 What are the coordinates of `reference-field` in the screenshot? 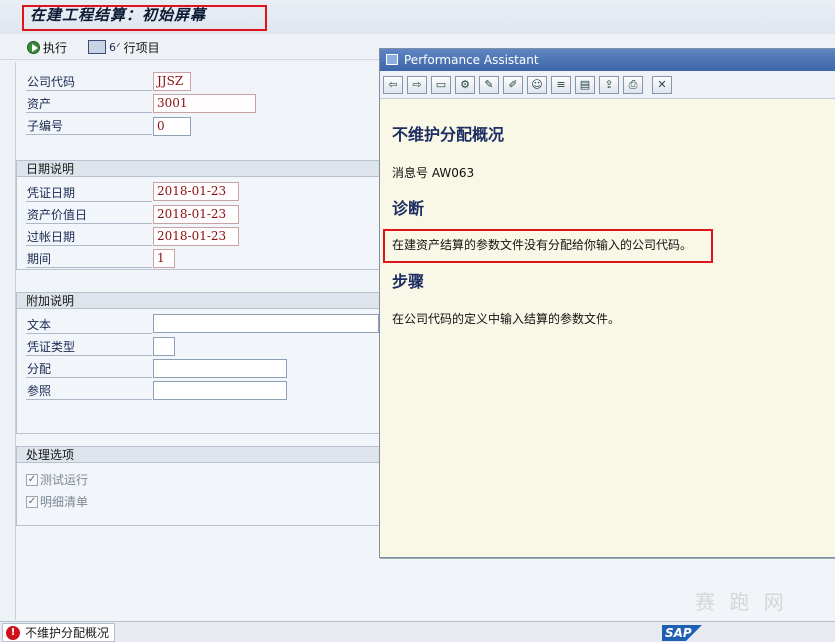 It's located at (220, 390).